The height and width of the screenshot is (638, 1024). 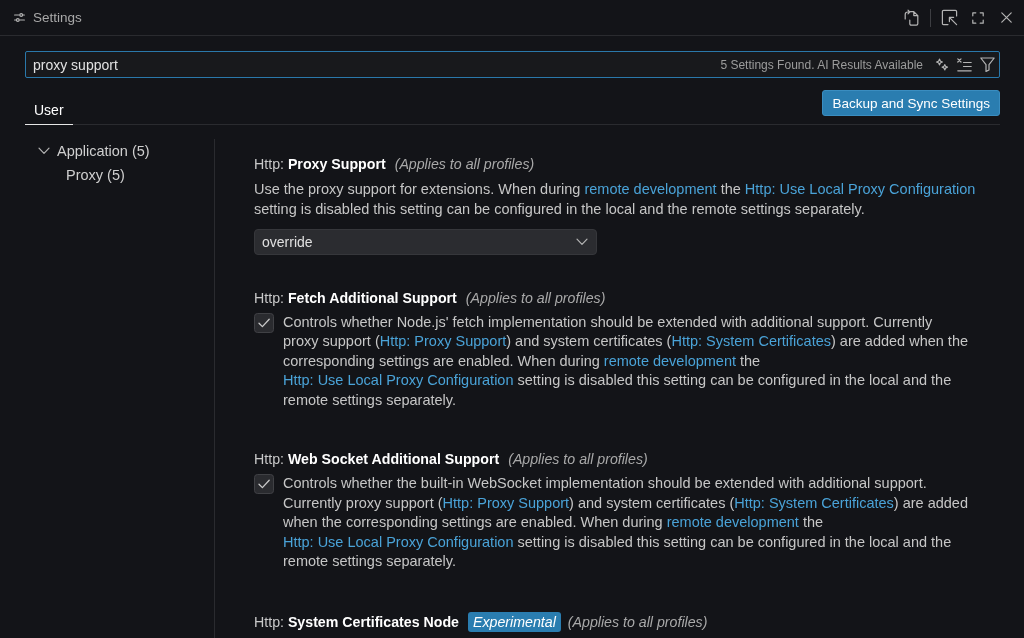 What do you see at coordinates (582, 242) in the screenshot?
I see `chevron-down-icon` at bounding box center [582, 242].